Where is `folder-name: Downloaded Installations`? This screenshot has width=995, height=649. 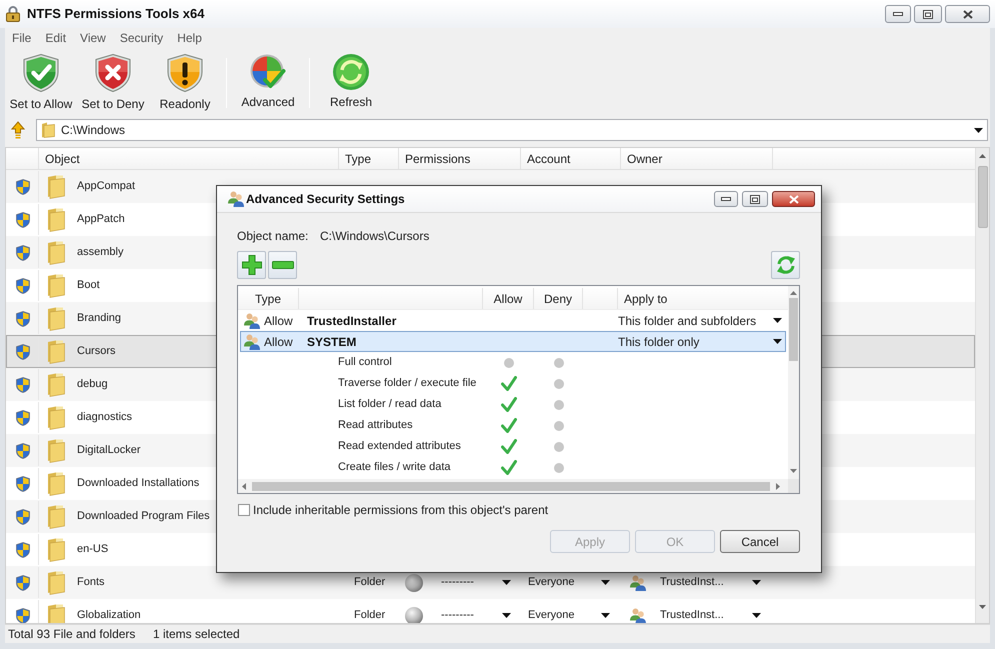
folder-name: Downloaded Installations is located at coordinates (138, 483).